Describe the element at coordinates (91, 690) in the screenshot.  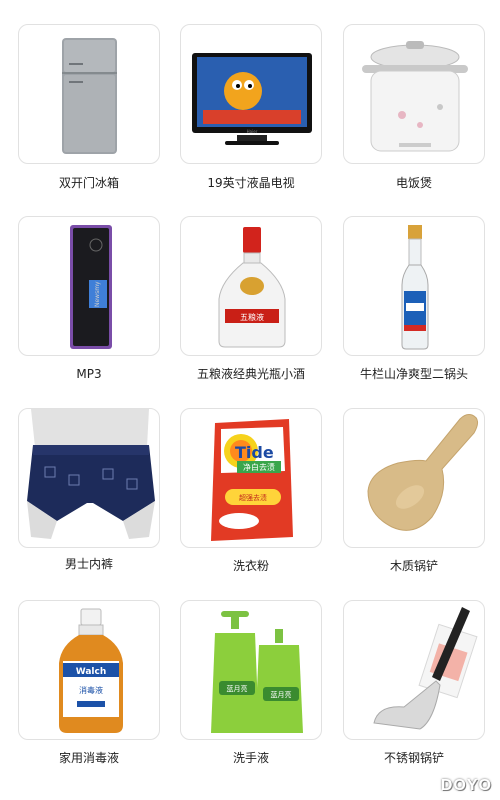
I see `walch-cn-text: 消毒液` at that location.